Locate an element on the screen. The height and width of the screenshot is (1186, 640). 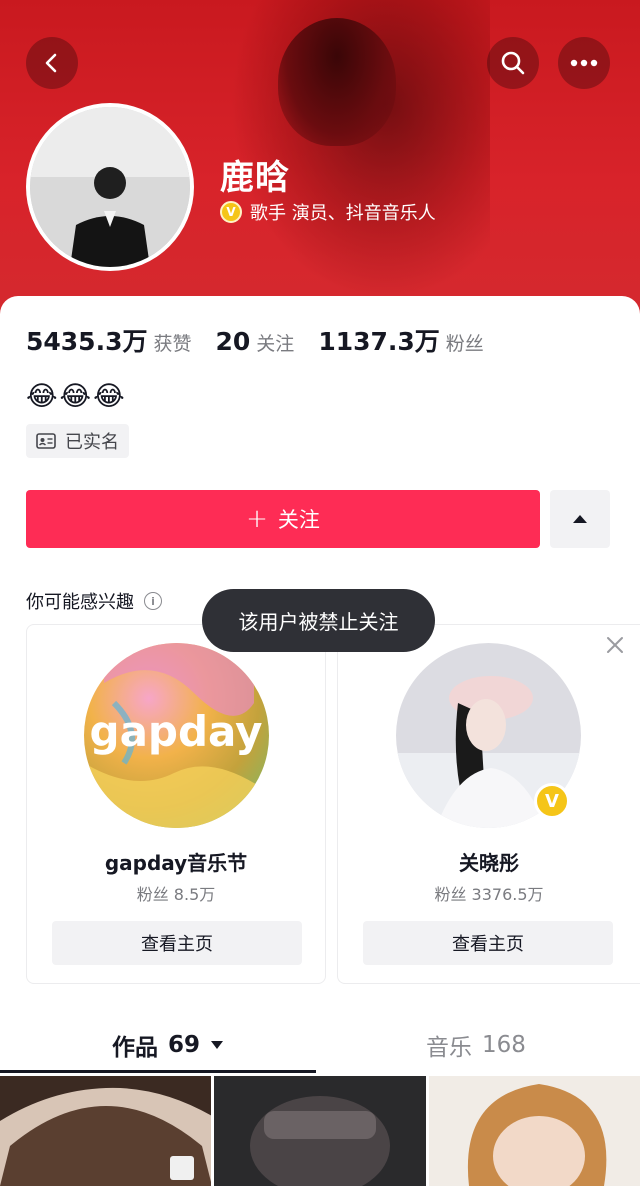
real-name-verified-tag: 已实名 is located at coordinates (77, 441).